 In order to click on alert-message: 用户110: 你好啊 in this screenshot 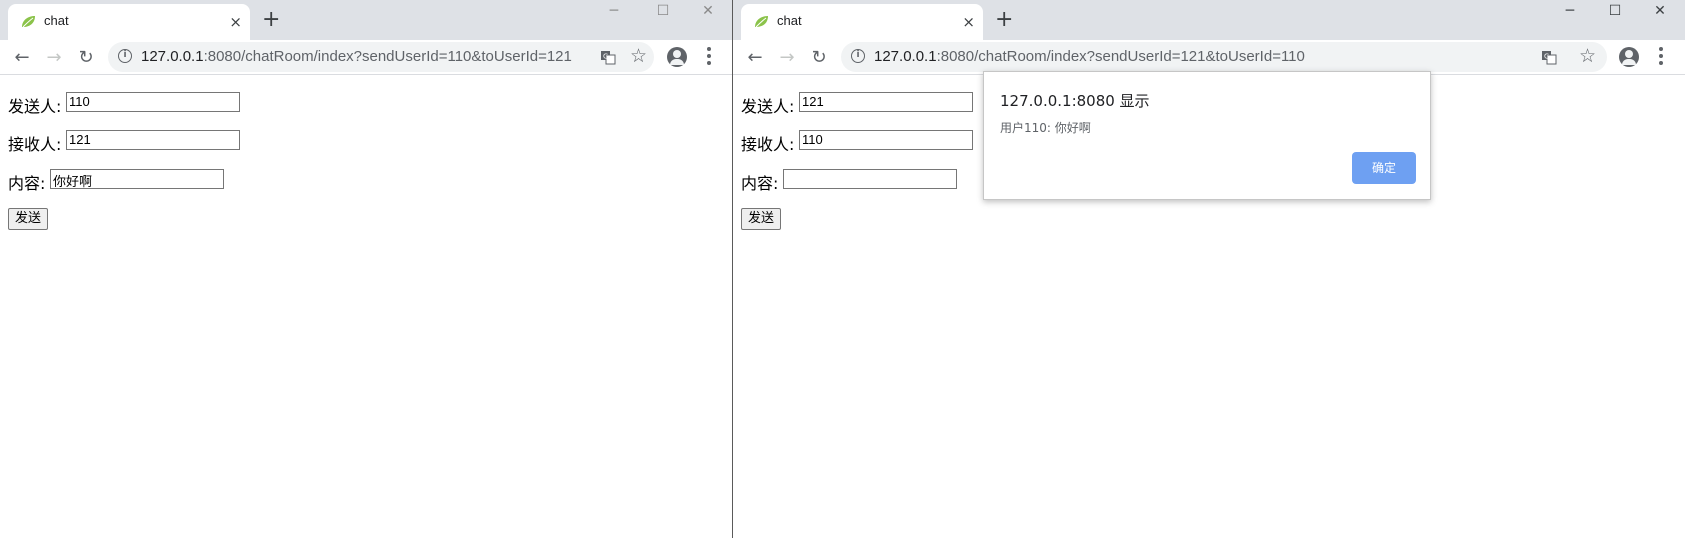, I will do `click(1045, 128)`.